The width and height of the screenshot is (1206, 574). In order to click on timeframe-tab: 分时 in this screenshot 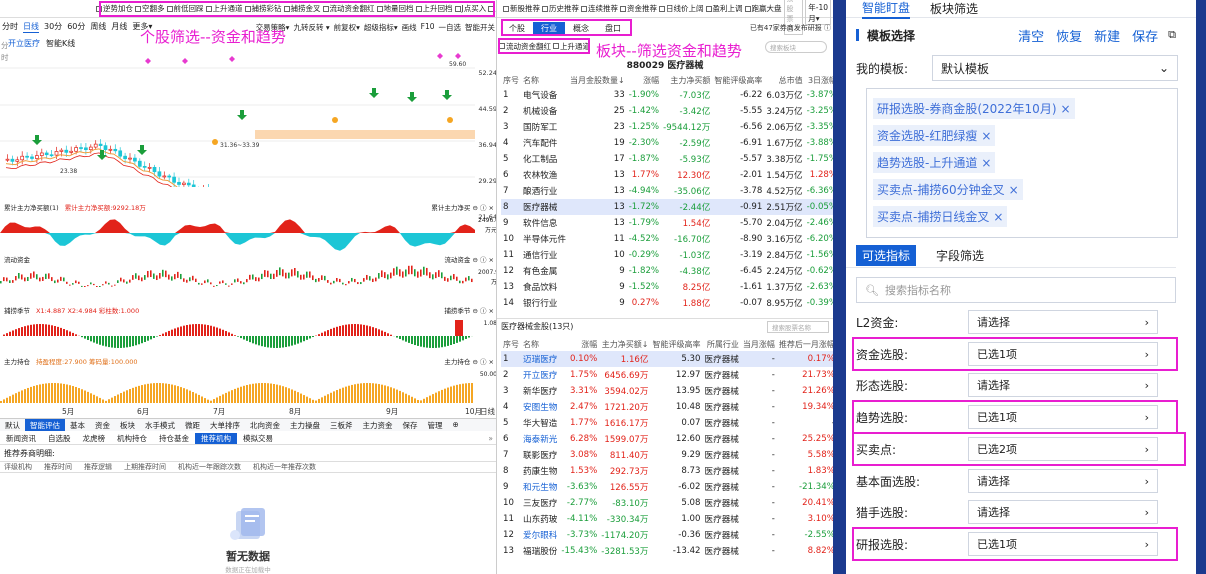, I will do `click(10, 27)`.